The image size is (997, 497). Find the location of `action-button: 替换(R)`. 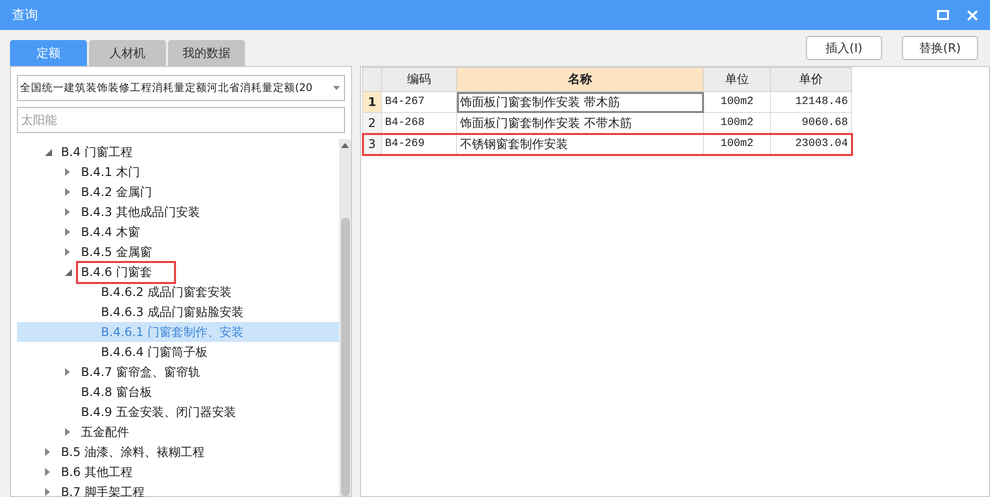

action-button: 替换(R) is located at coordinates (940, 48).